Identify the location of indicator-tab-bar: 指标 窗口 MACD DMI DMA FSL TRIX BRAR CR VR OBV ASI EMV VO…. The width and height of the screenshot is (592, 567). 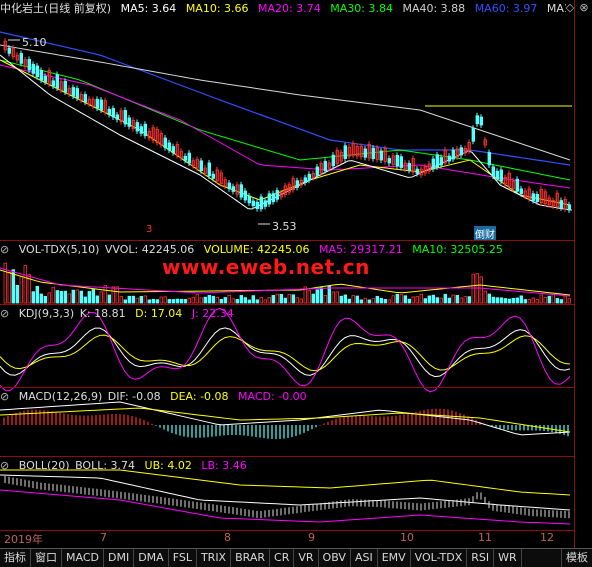
(296, 557).